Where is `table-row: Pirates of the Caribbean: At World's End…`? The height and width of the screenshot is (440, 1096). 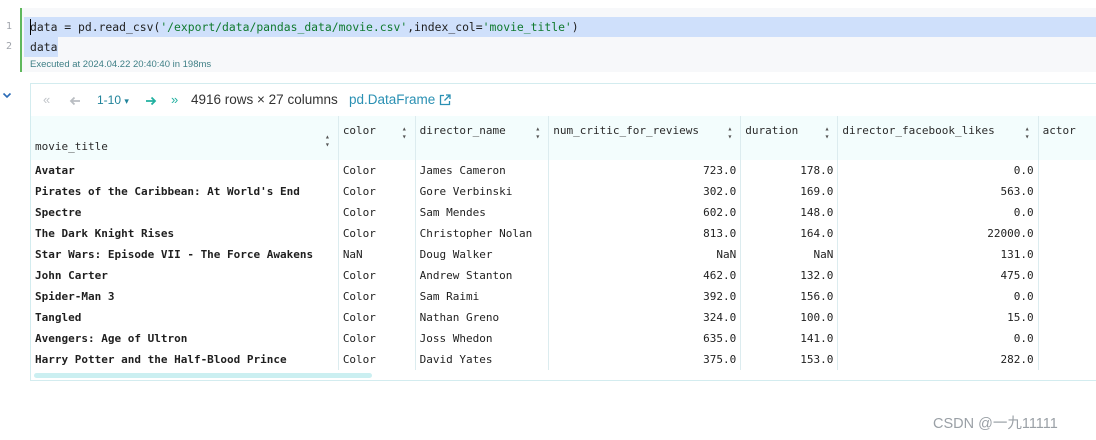
table-row: Pirates of the Caribbean: At World's End… is located at coordinates (563, 191).